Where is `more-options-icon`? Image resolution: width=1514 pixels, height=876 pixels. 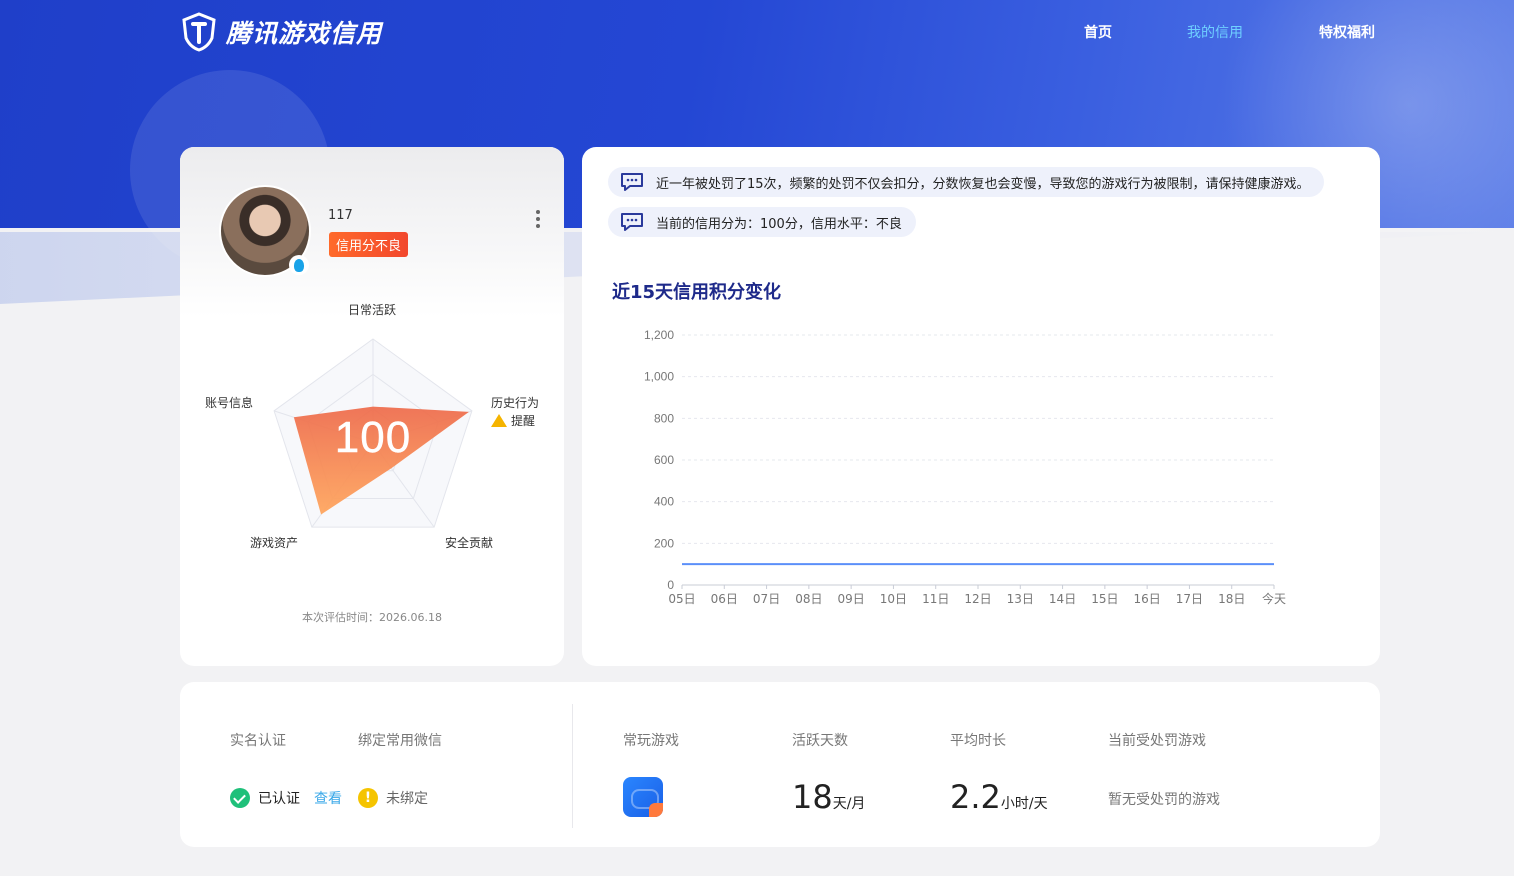
more-options-icon is located at coordinates (538, 219).